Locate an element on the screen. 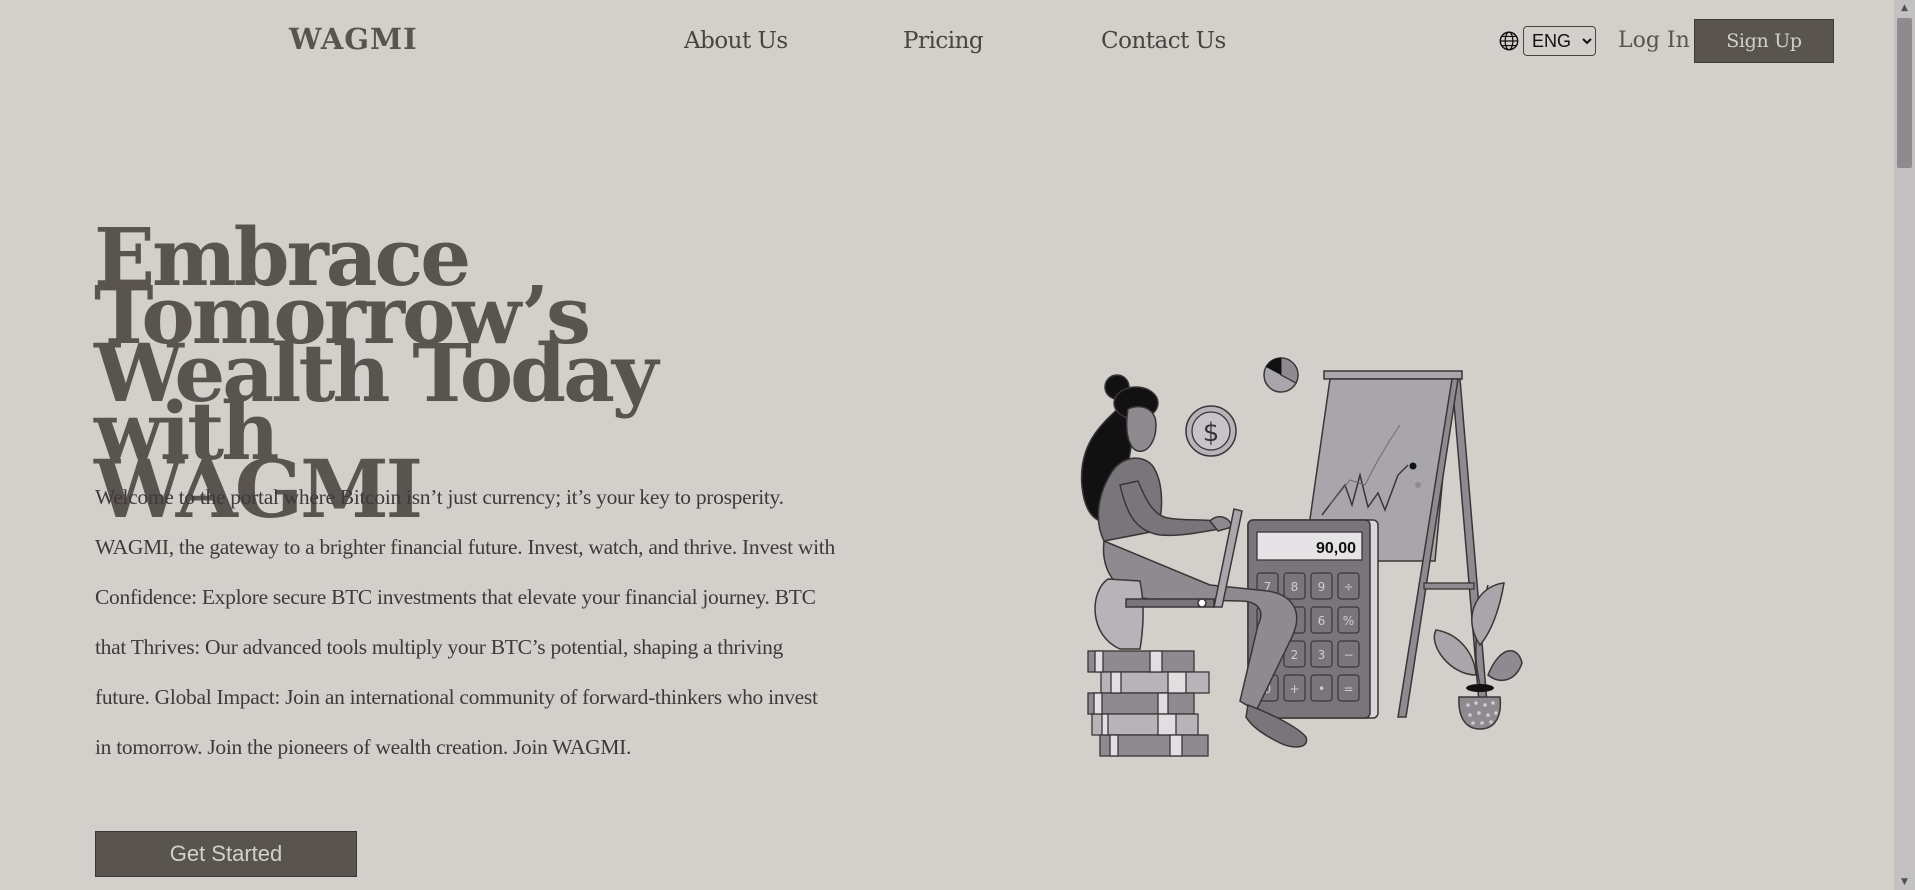  dollar-coin-icon: $ is located at coordinates (1211, 431).